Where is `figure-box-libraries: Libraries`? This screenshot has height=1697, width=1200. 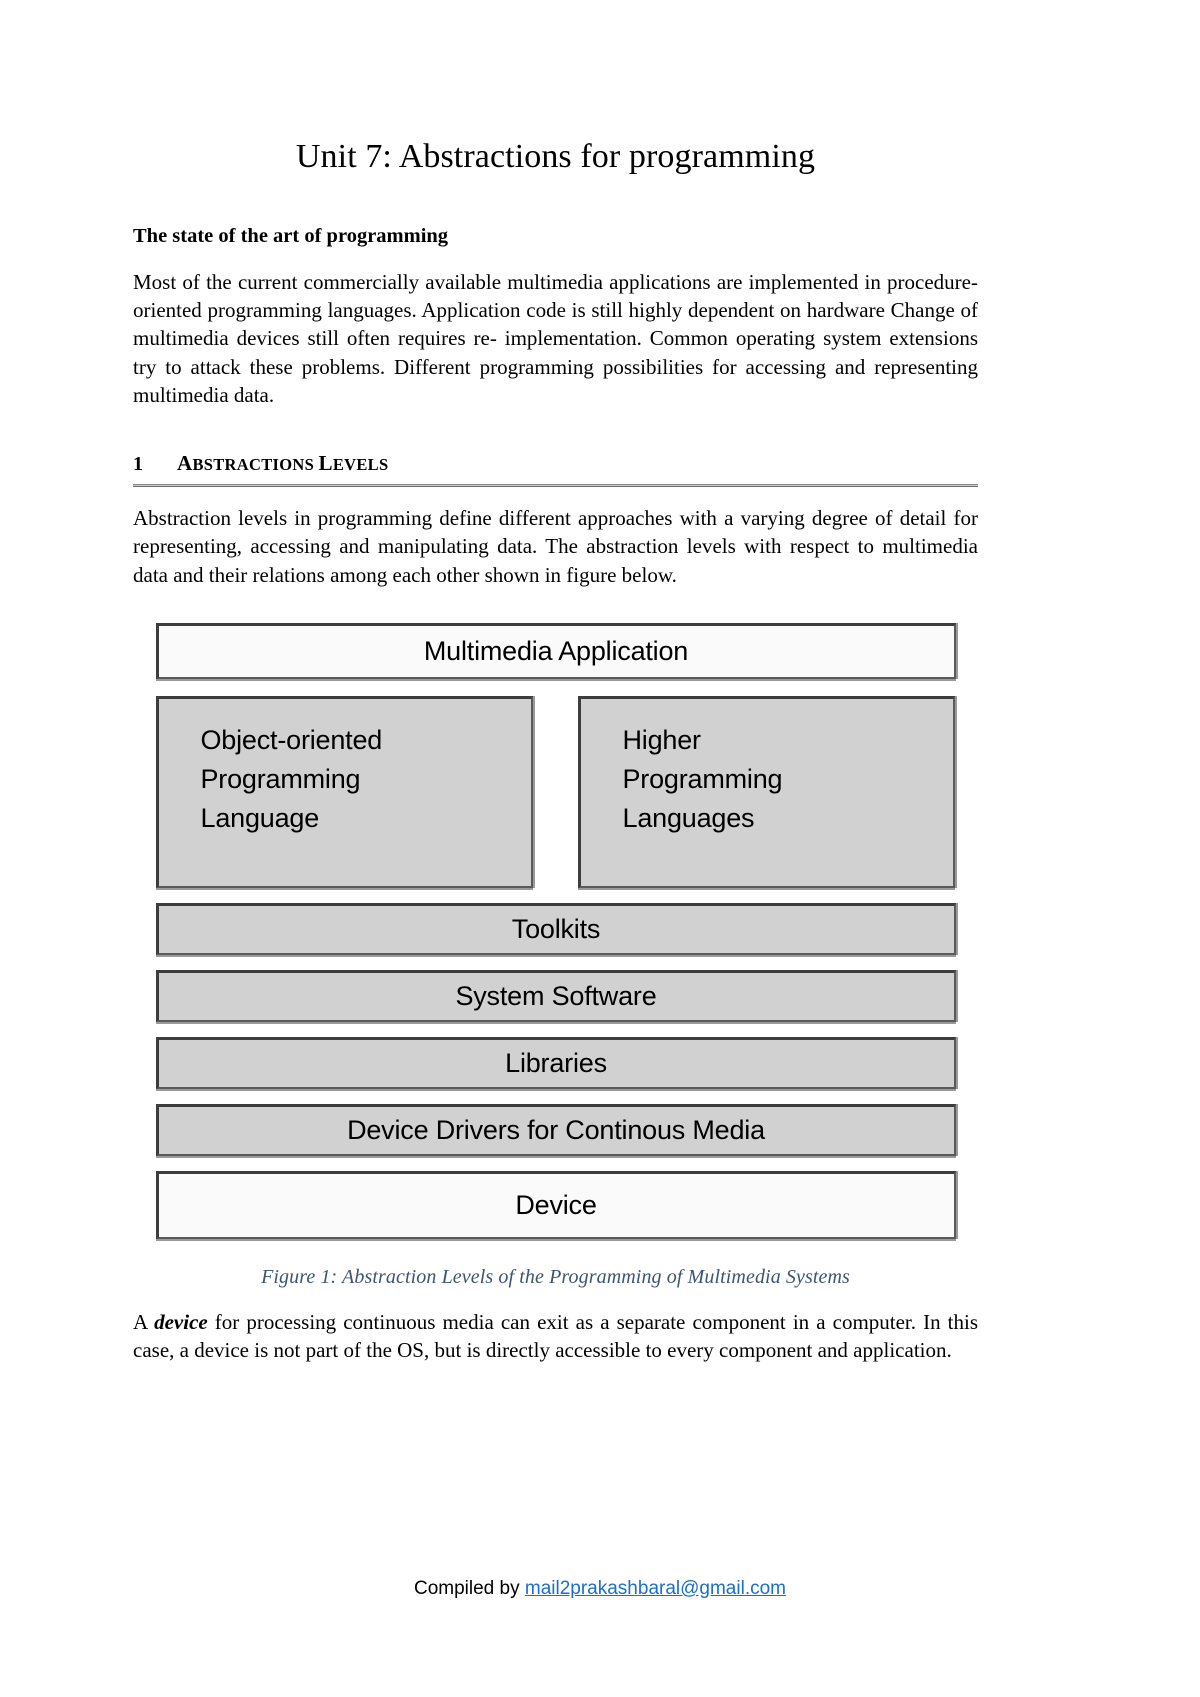
figure-box-libraries: Libraries is located at coordinates (555, 1063).